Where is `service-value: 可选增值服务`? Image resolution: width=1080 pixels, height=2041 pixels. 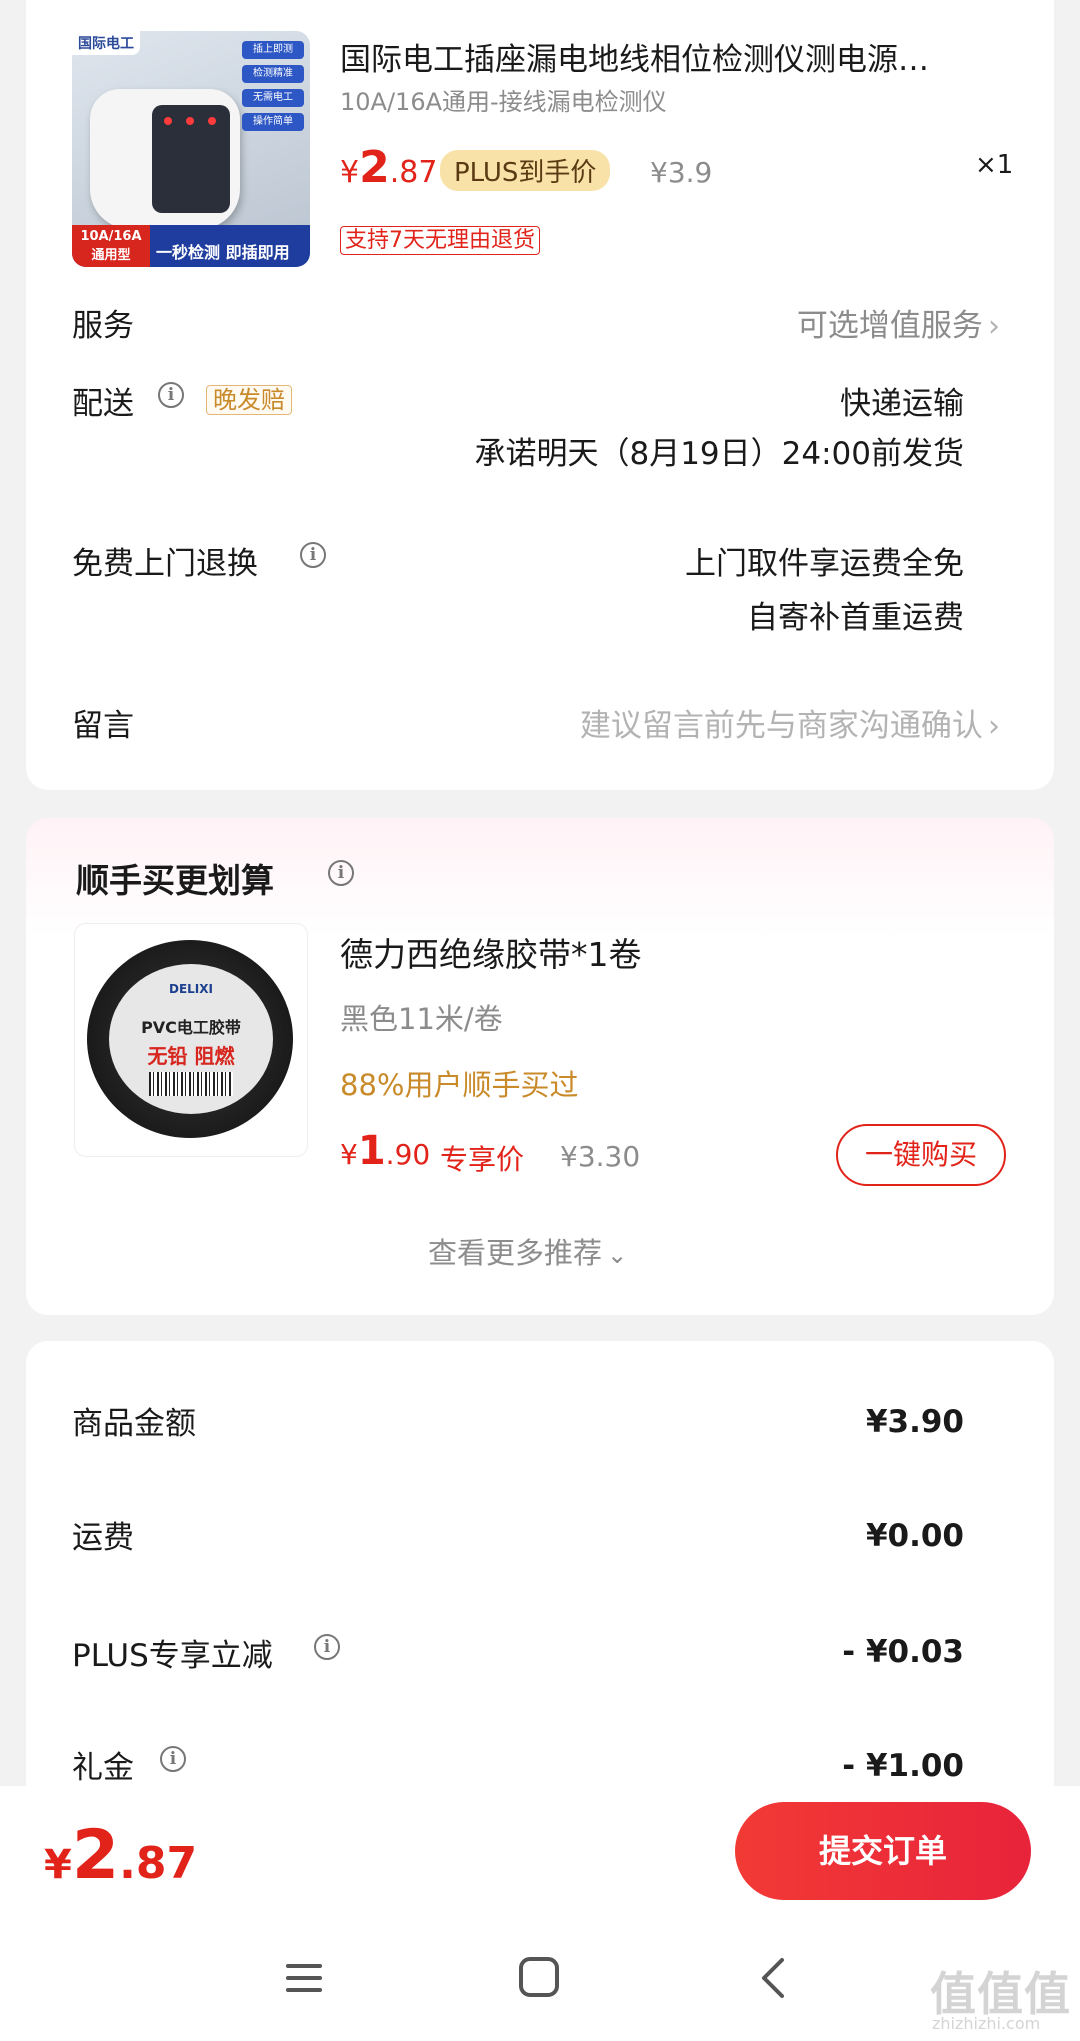 service-value: 可选增值服务 is located at coordinates (889, 326).